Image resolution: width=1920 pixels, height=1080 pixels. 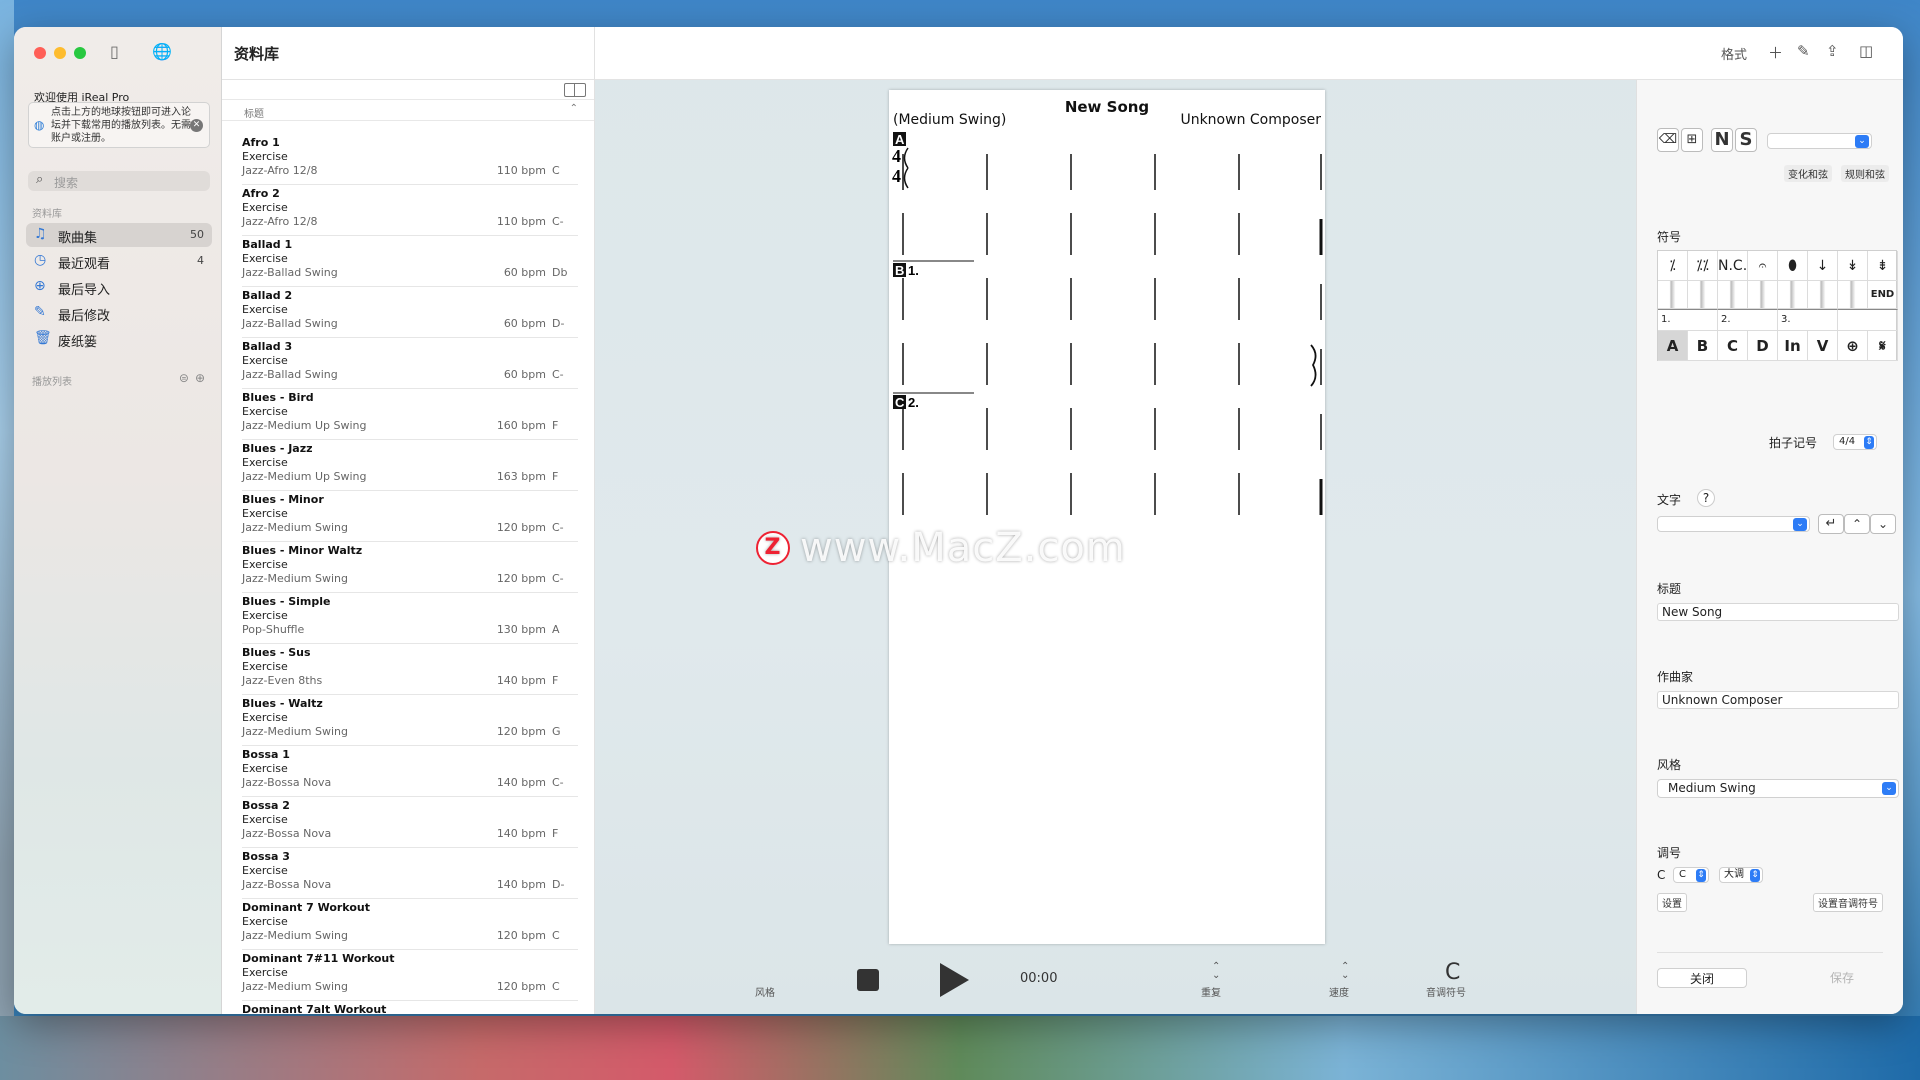 I want to click on text-select: ⌄, so click(x=1733, y=524).